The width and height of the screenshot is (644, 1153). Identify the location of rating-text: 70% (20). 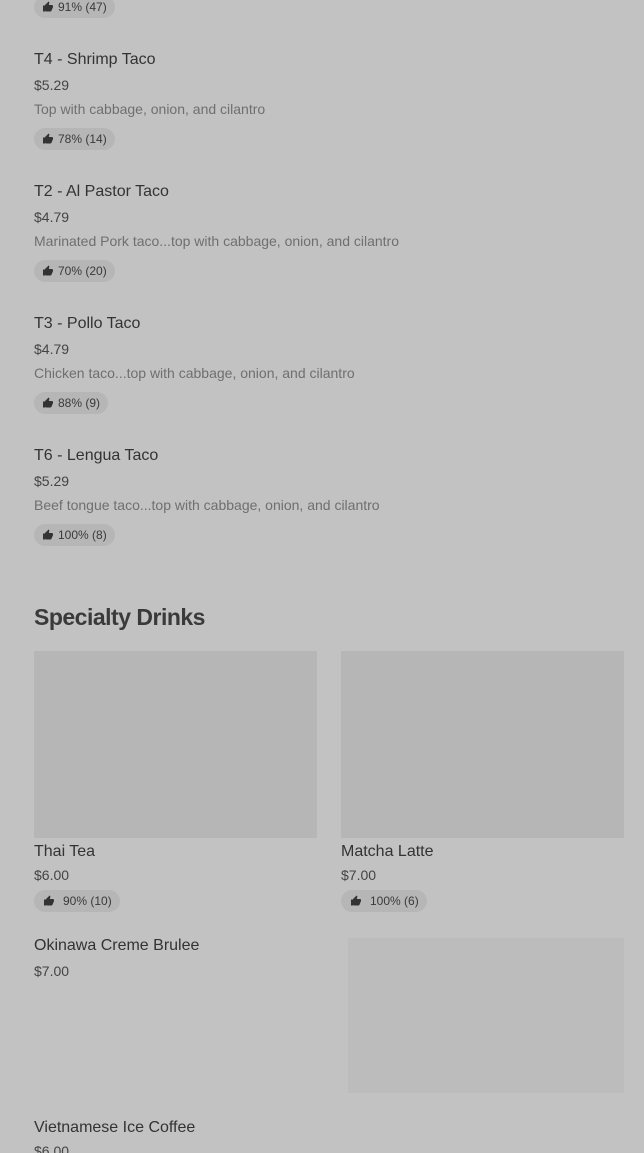
(82, 271).